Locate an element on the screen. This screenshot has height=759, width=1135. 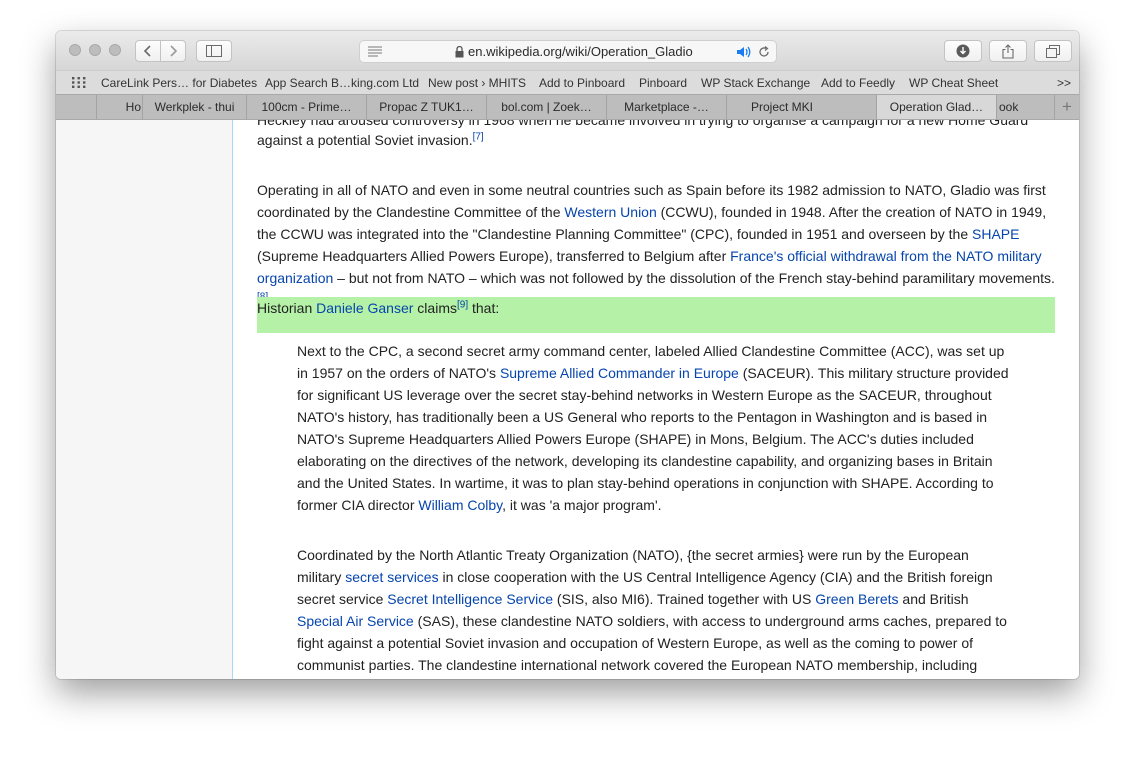
back-button is located at coordinates (148, 51).